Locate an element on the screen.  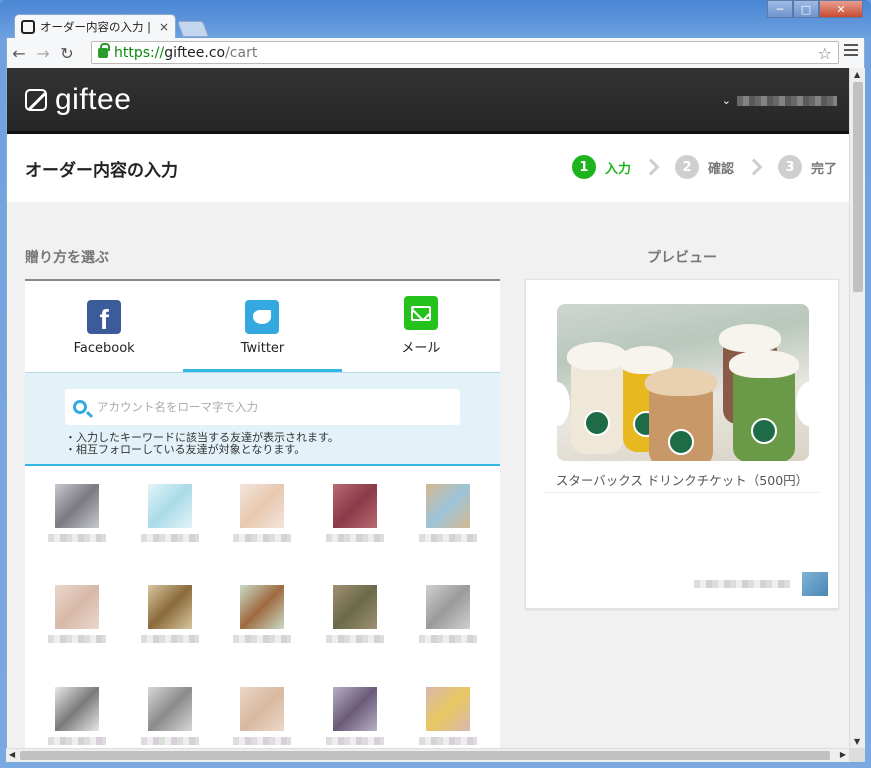
tab-twitter: Twitter is located at coordinates (262, 326).